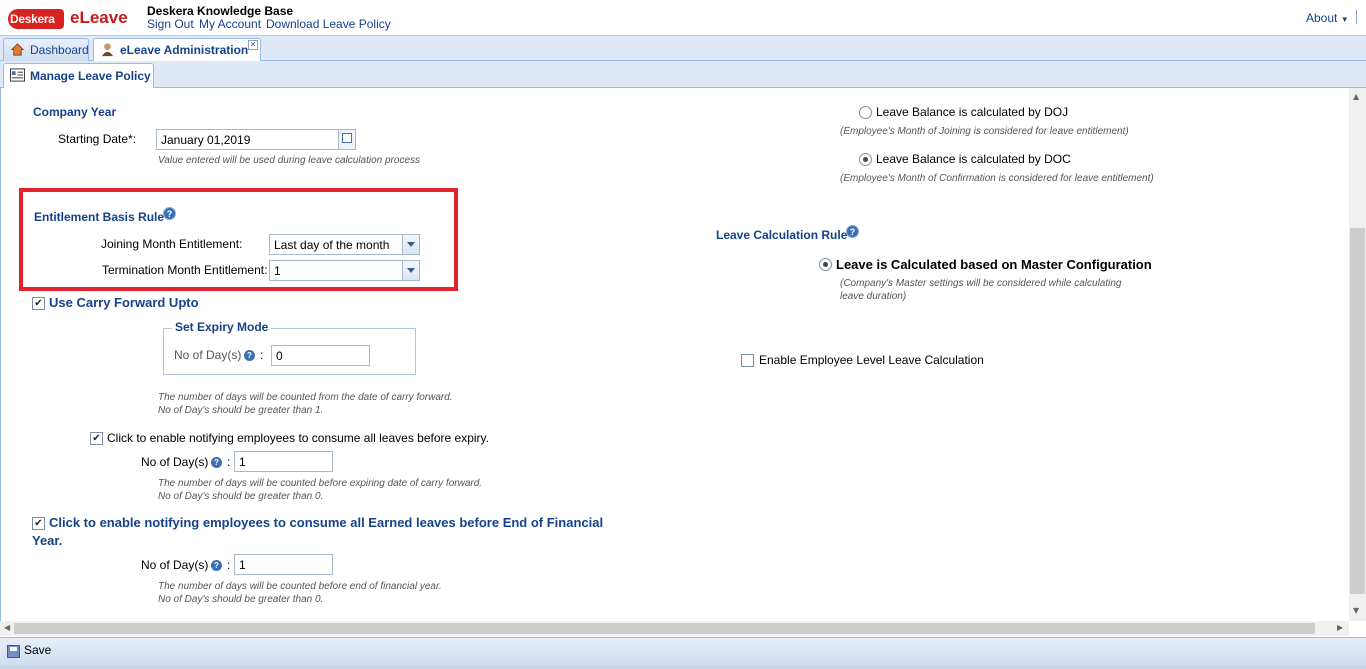  Describe the element at coordinates (206, 140) in the screenshot. I see `starting-date-value: January 01,2019` at that location.